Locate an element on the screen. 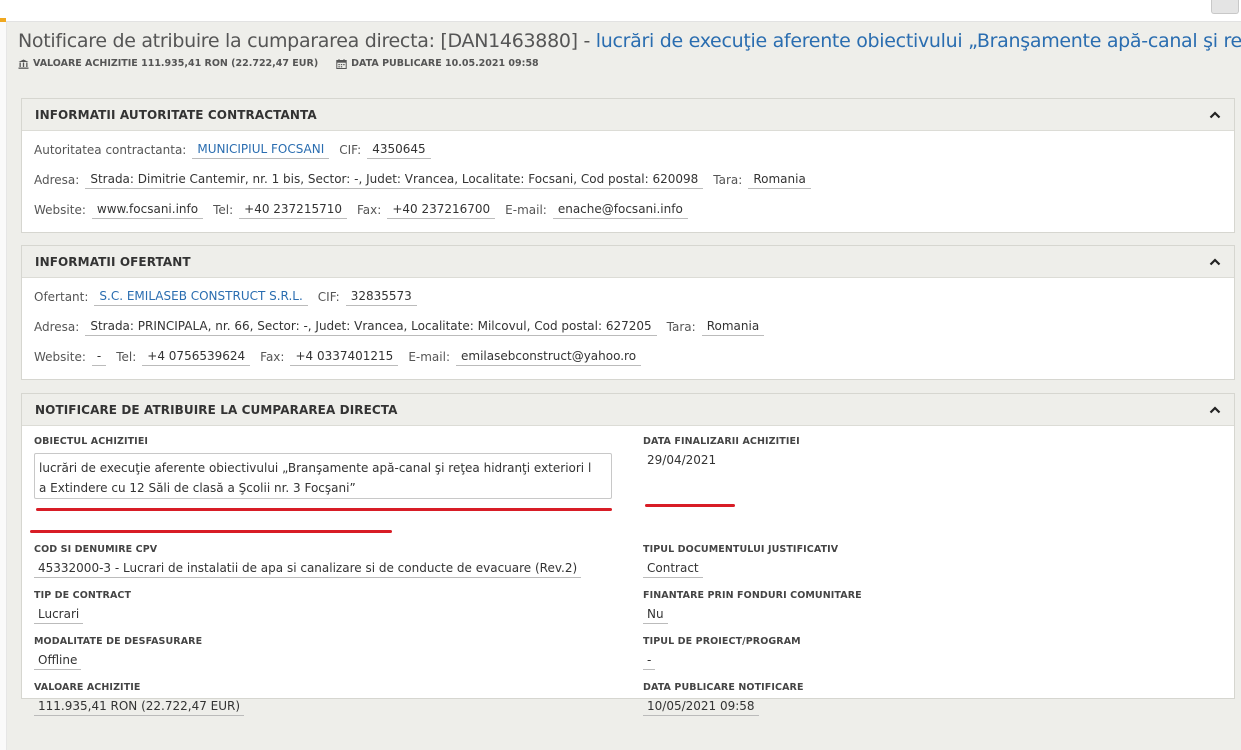 This screenshot has width=1241, height=750. bank-icon is located at coordinates (23, 64).